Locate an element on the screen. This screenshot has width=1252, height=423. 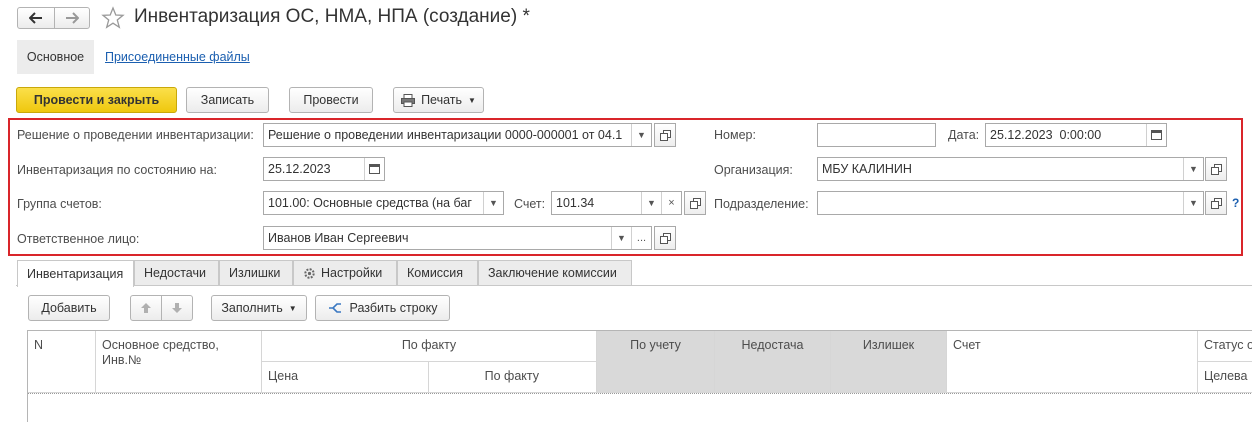
arrow-left-icon is located at coordinates (35, 18).